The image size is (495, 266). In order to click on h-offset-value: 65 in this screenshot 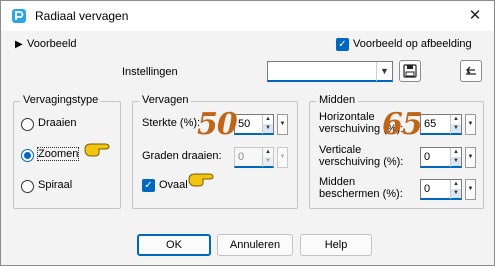, I will do `click(430, 124)`.